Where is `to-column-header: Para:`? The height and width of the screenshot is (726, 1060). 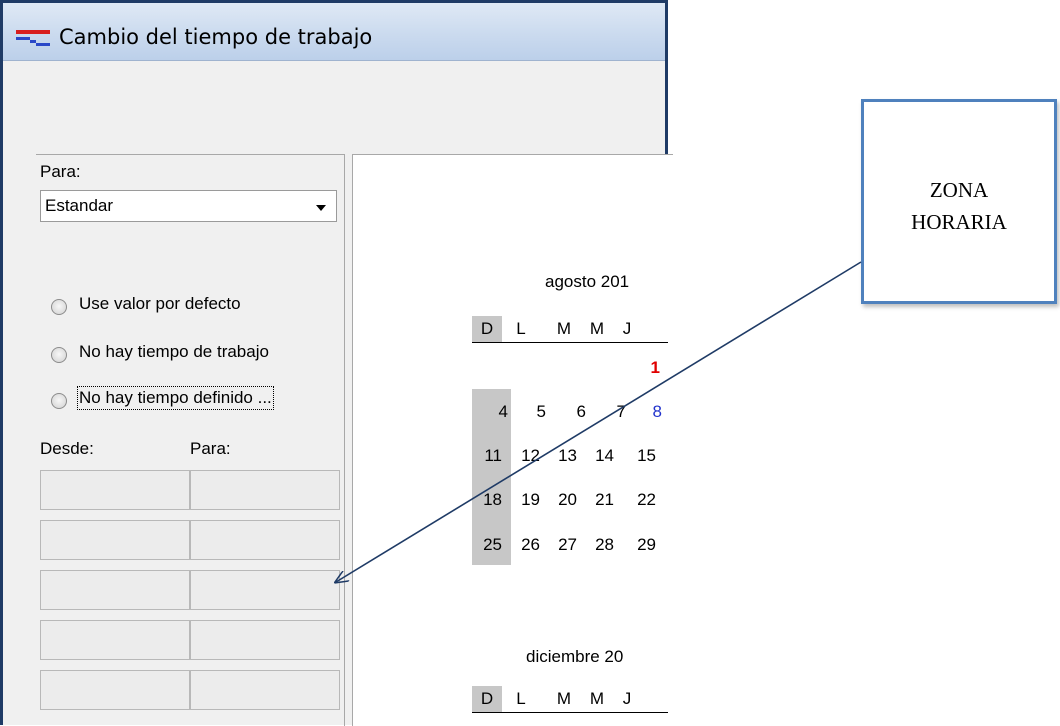 to-column-header: Para: is located at coordinates (210, 448).